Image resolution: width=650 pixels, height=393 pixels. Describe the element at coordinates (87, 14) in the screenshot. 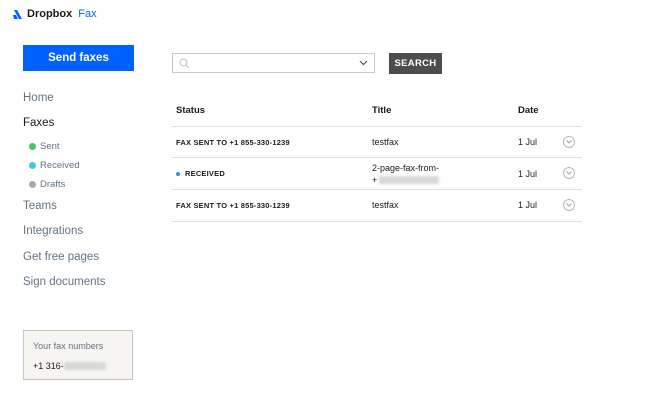

I see `product-name: Fax` at that location.